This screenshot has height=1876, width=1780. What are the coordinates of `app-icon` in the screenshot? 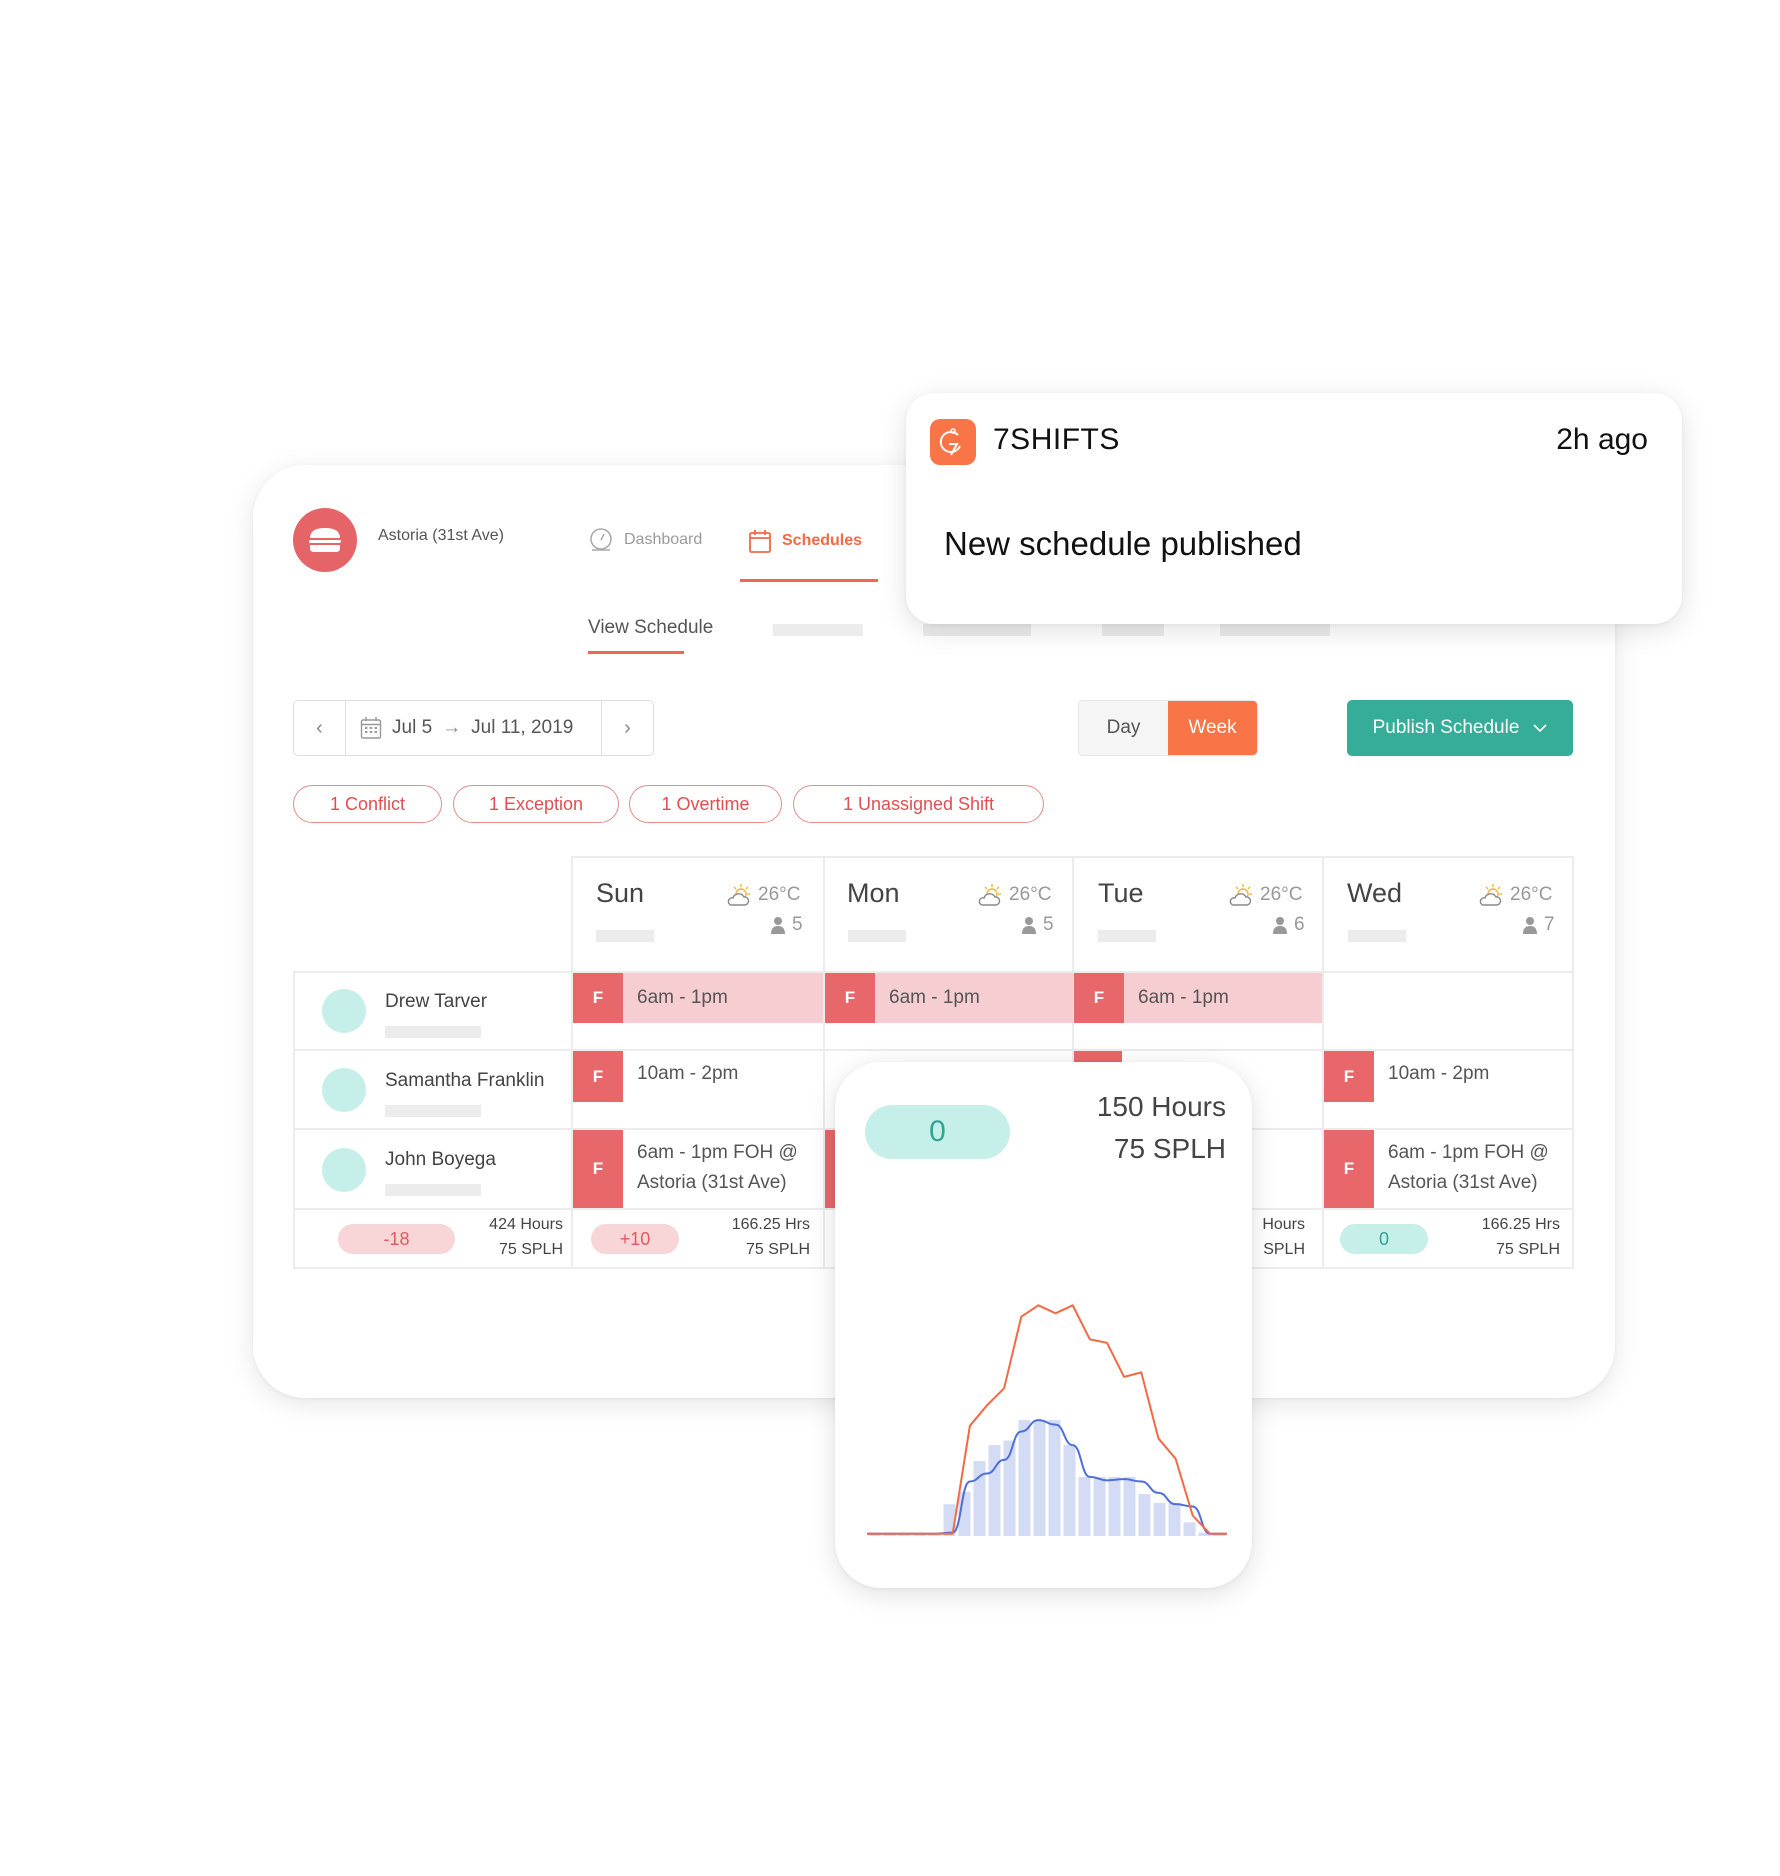 It's located at (953, 442).